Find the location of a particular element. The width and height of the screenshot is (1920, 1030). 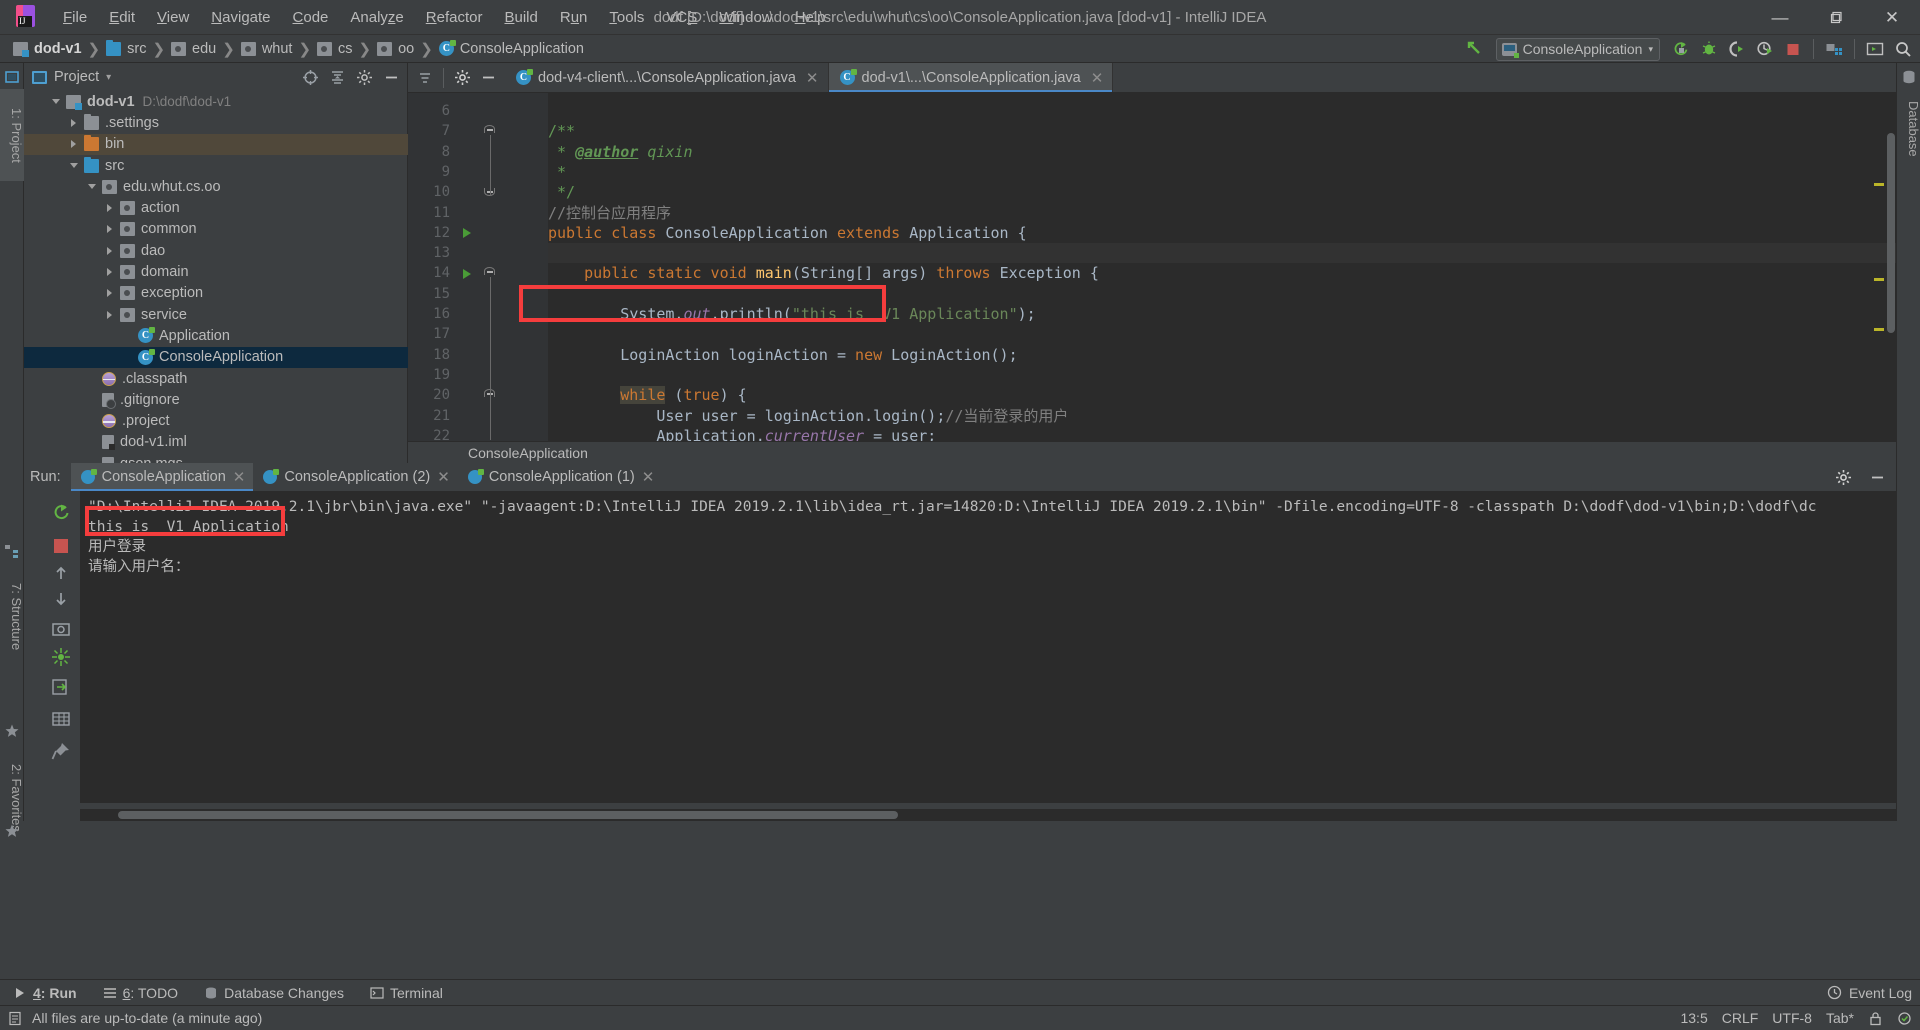

down-arrow-icon is located at coordinates (61, 599).